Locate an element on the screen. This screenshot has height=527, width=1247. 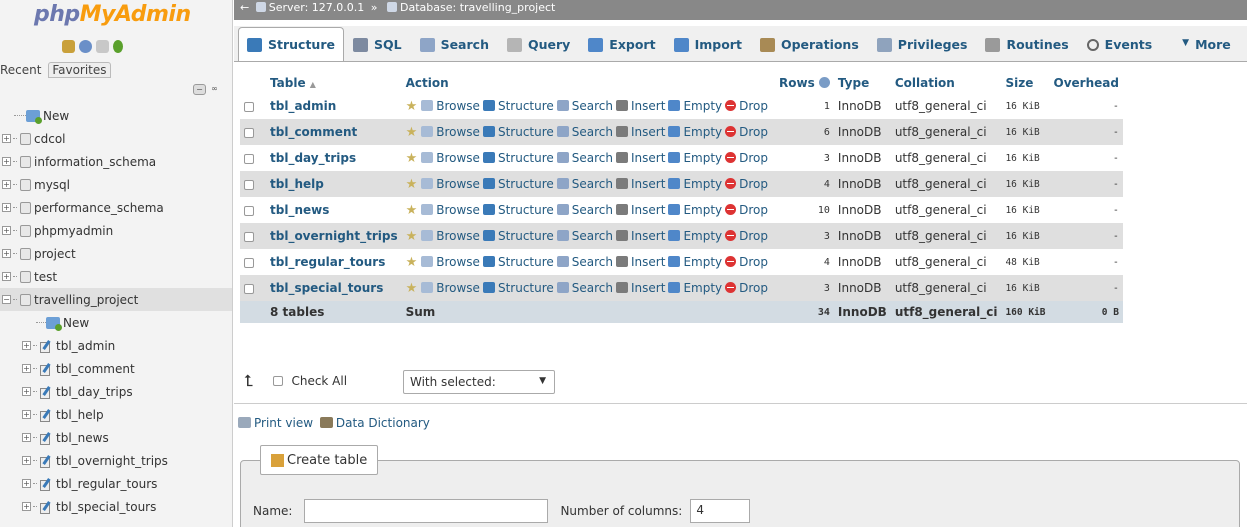
tree-label: performance_schema is located at coordinates (99, 208).